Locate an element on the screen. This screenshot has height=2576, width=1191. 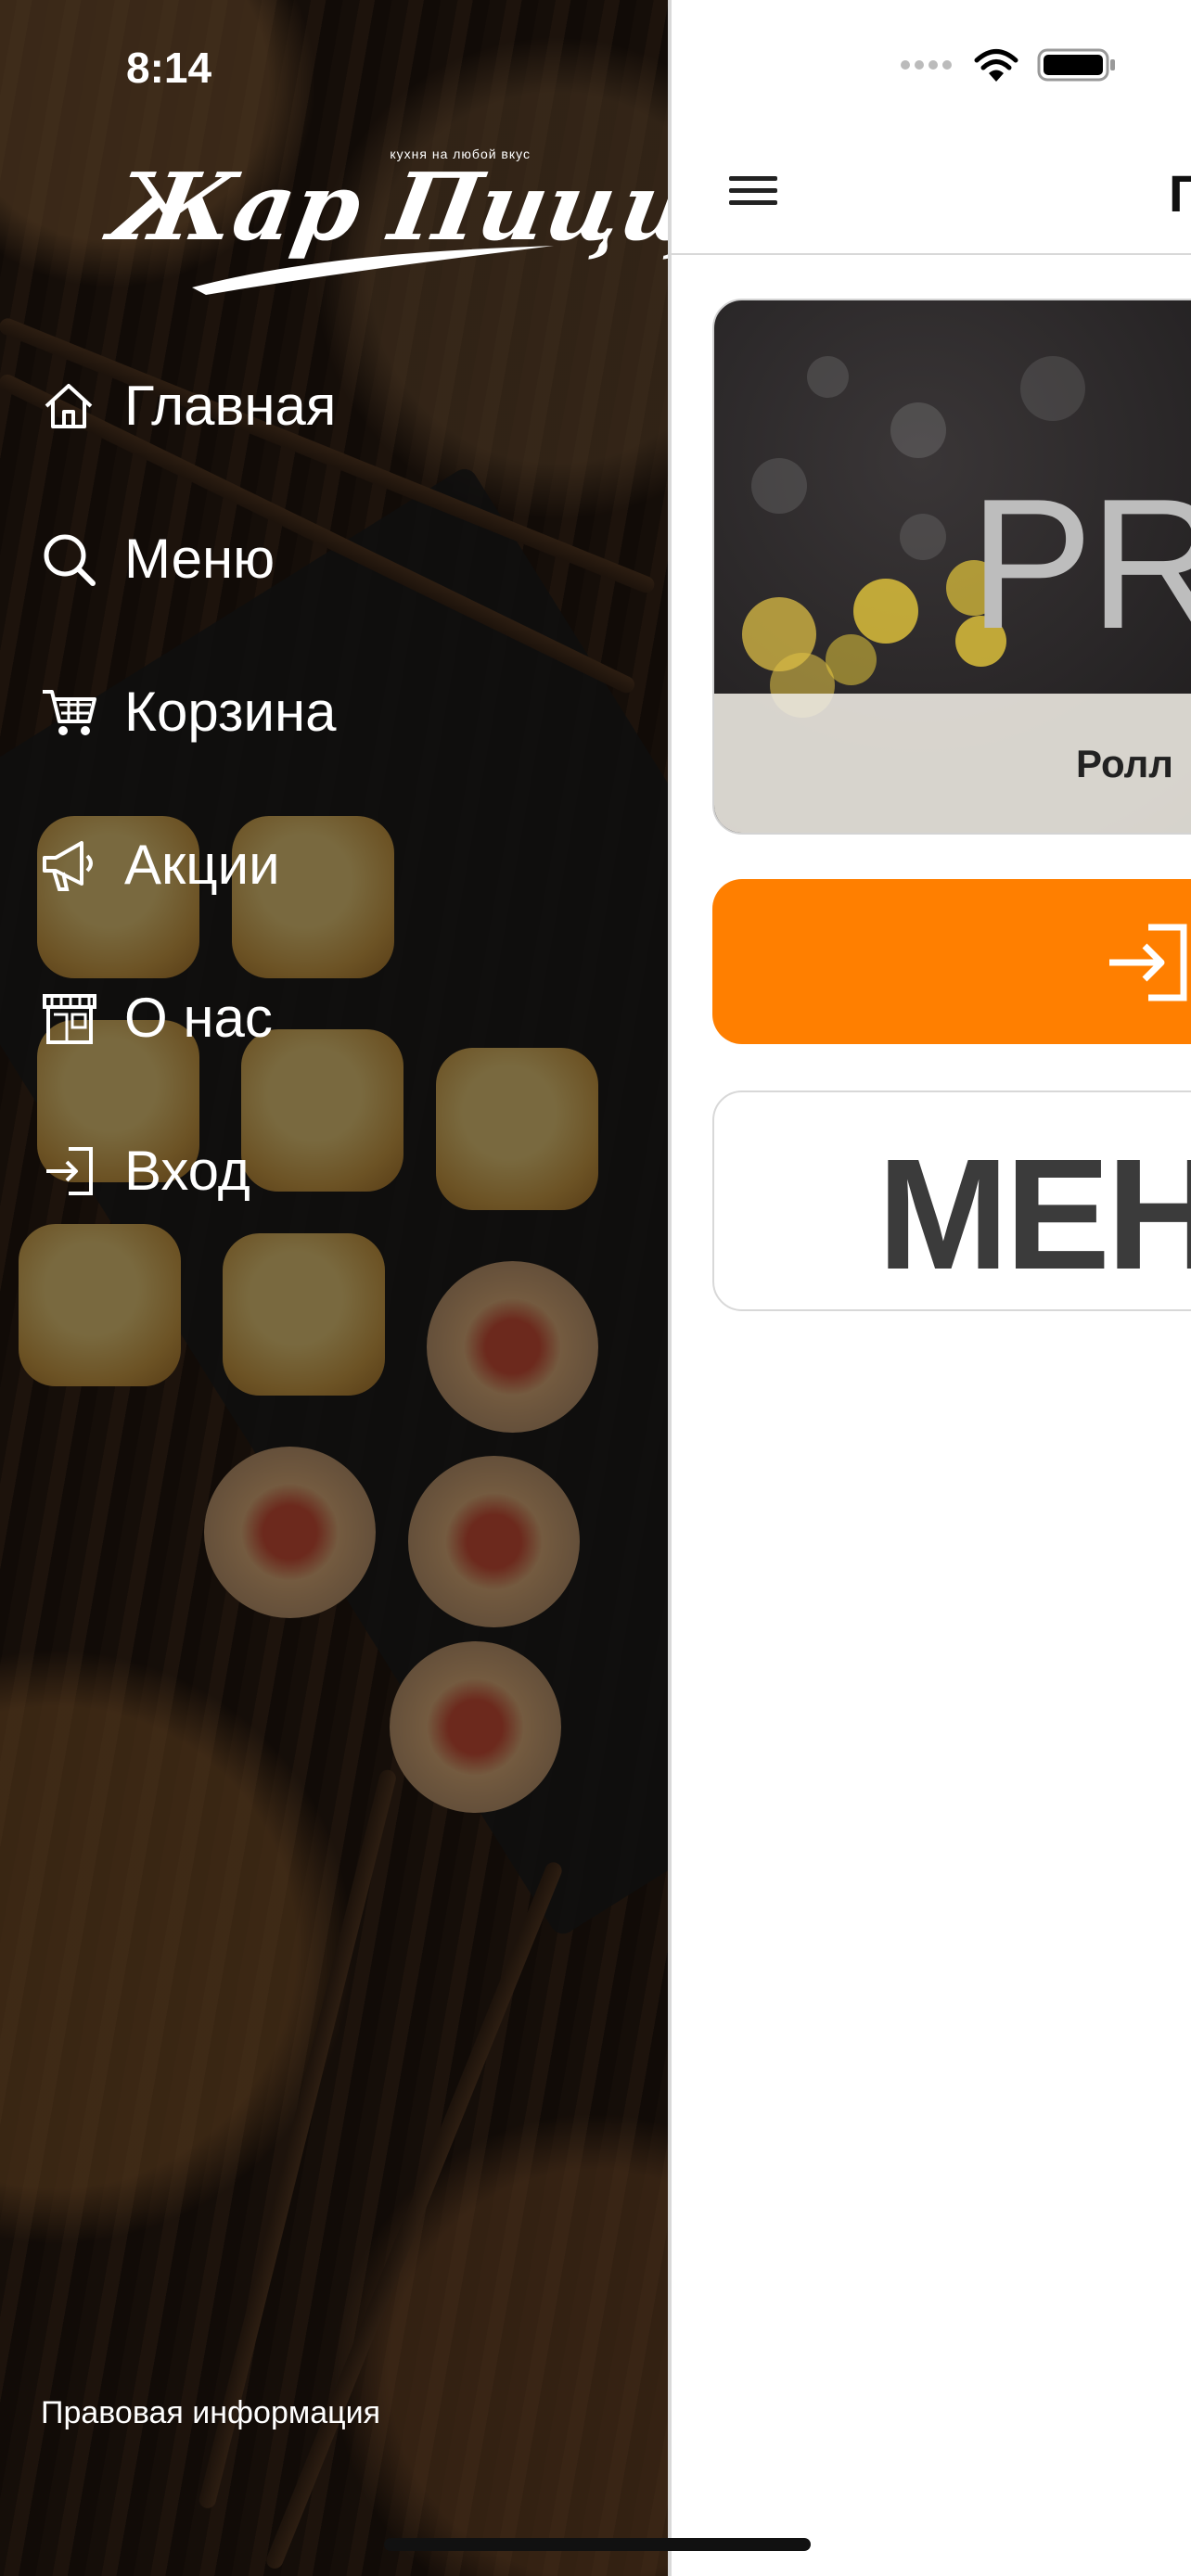
legal-info-link: Правовая информация is located at coordinates (210, 2413).